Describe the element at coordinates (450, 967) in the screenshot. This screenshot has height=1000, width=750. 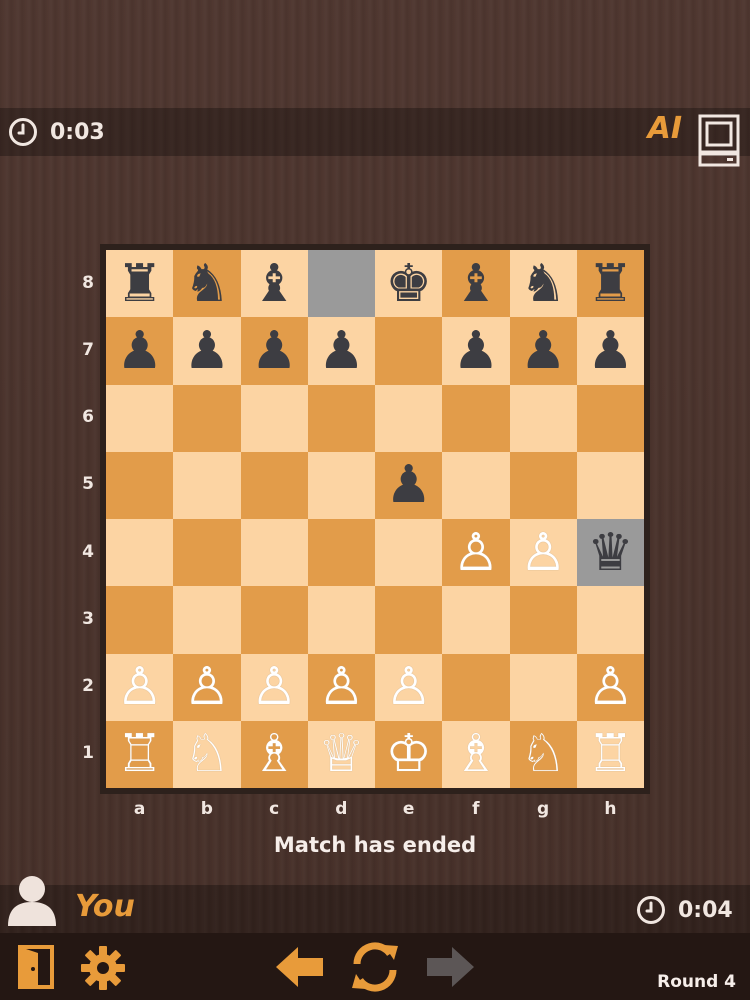
I see `redo-arrow-right-icon` at that location.